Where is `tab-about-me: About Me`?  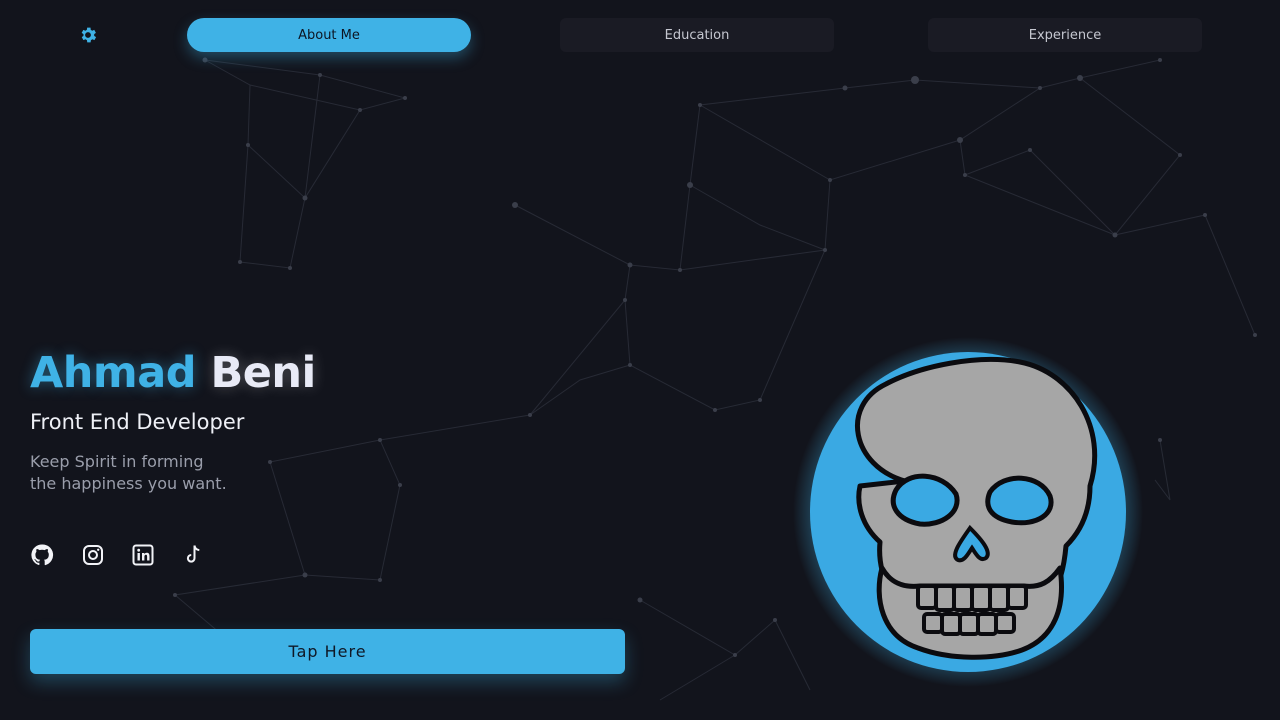 tab-about-me: About Me is located at coordinates (329, 35).